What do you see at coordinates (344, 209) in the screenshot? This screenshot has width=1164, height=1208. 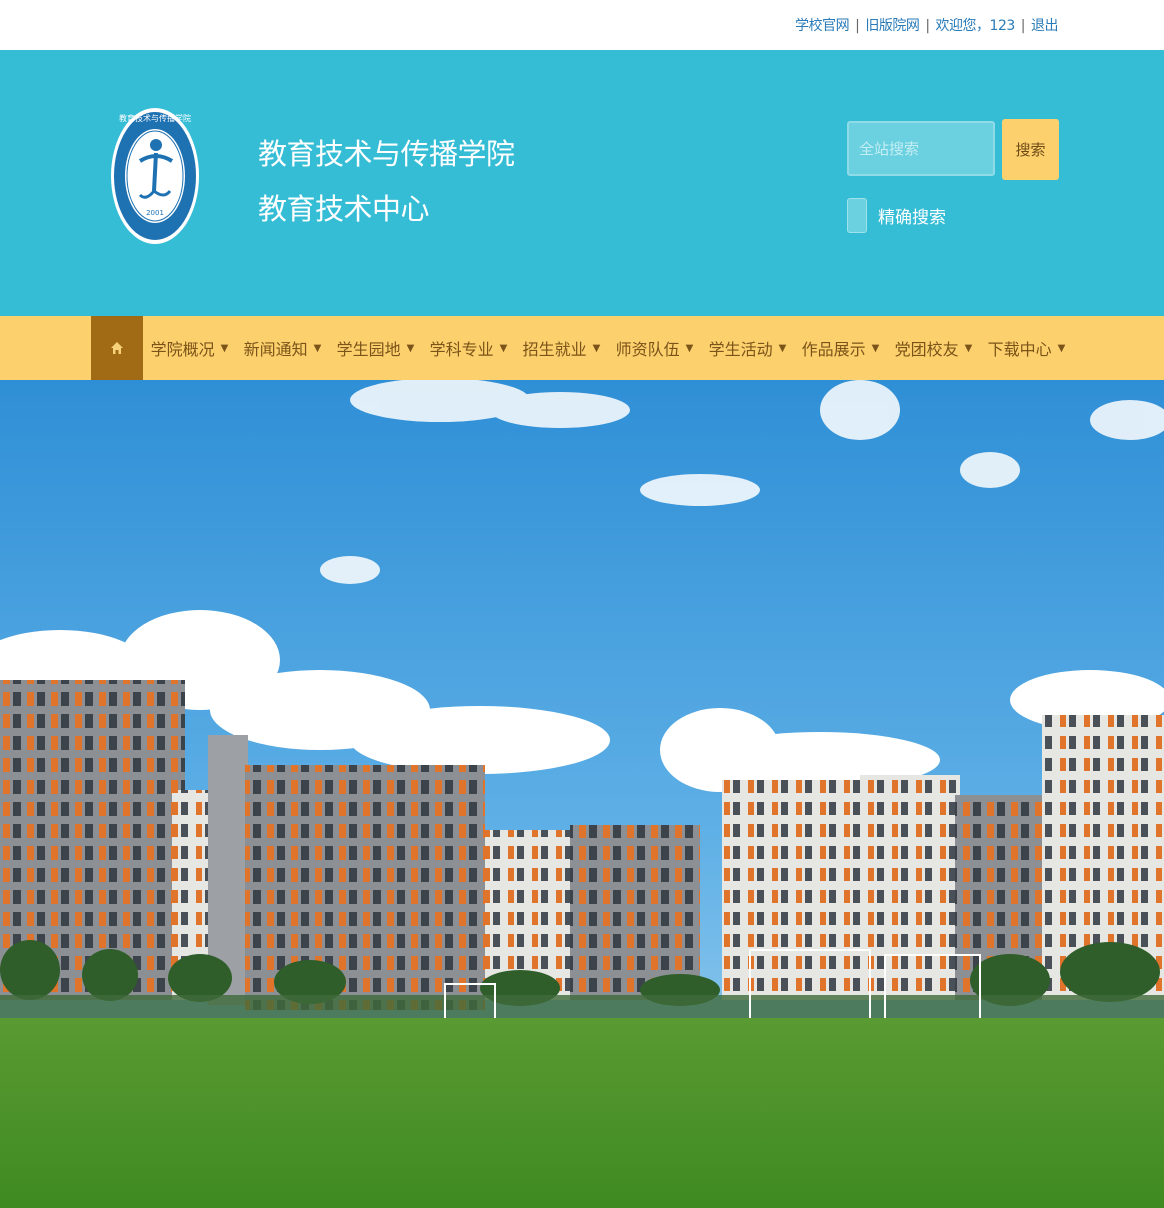 I see `title-line-2: 教育技术中心` at bounding box center [344, 209].